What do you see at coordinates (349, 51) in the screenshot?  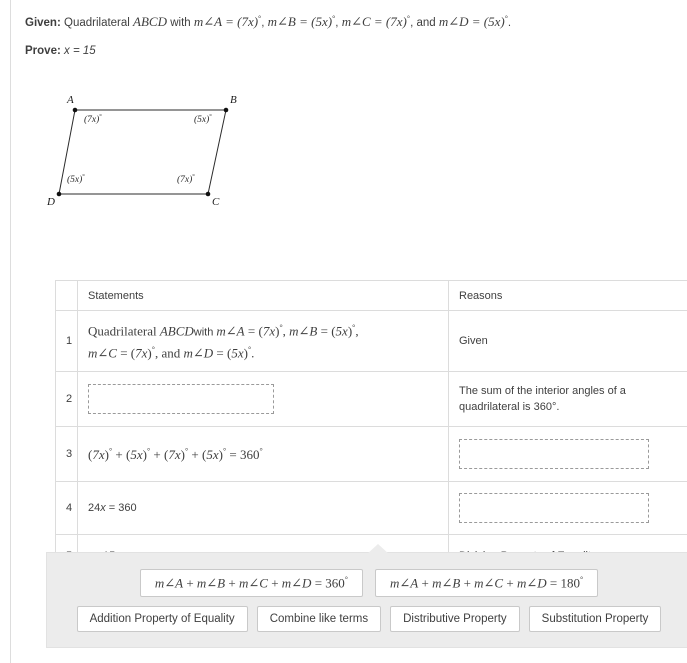 I see `prove-statement: Prove: x = 15` at bounding box center [349, 51].